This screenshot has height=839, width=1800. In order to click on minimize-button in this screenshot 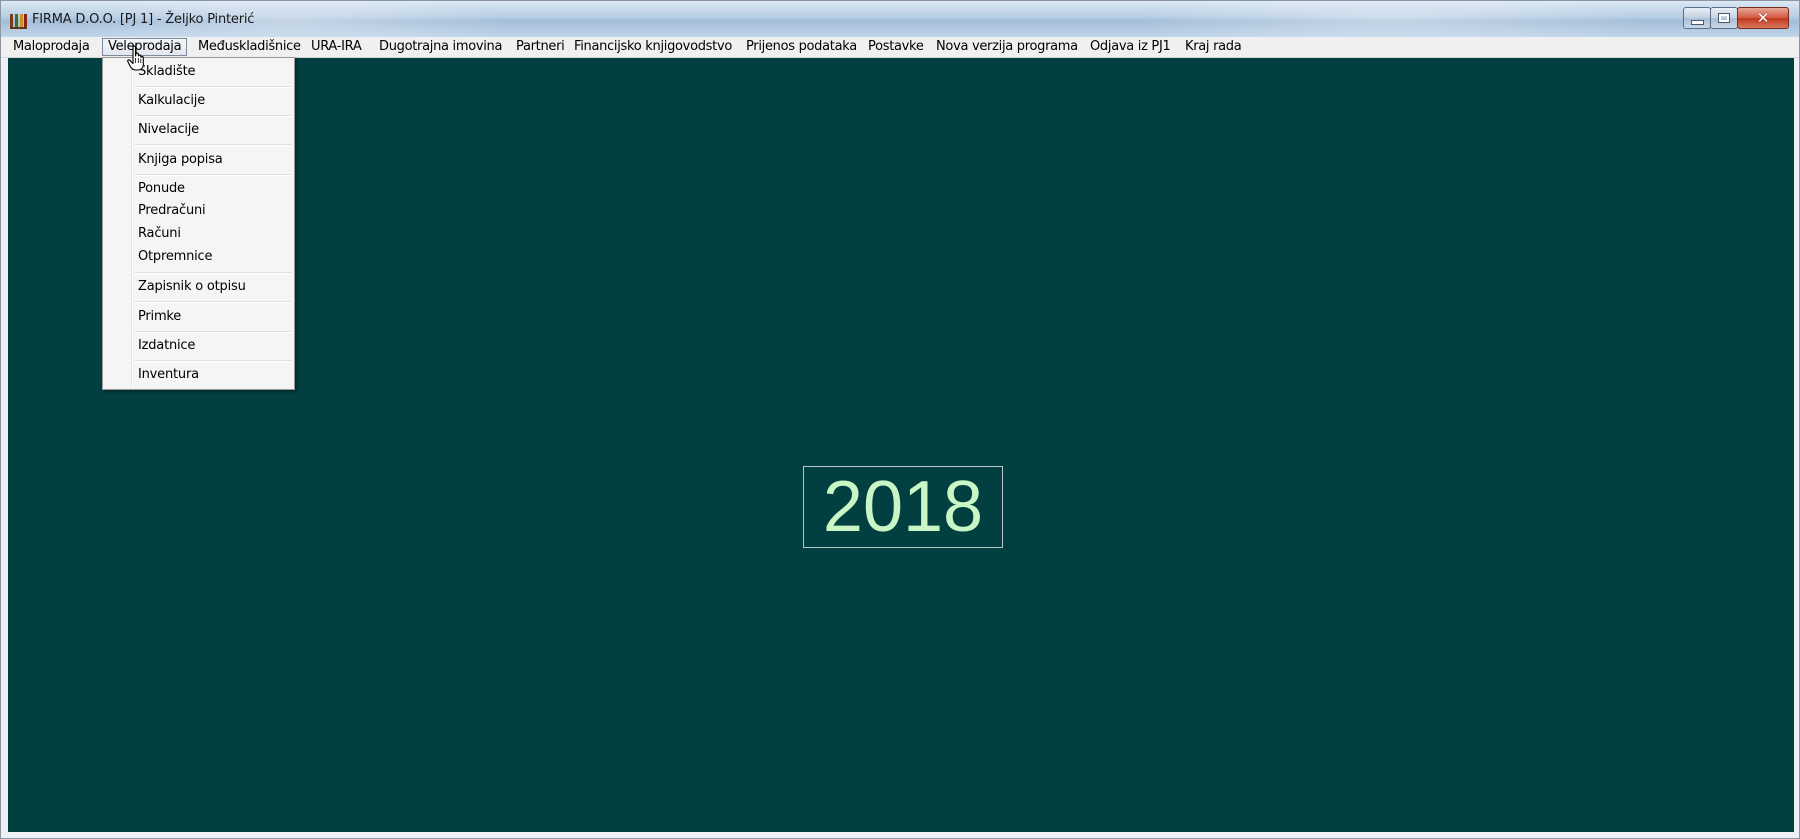, I will do `click(1697, 18)`.